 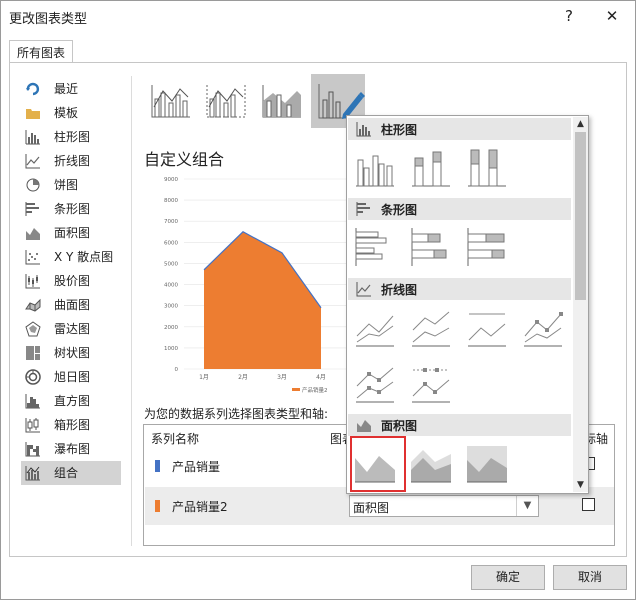 I want to click on y-tick-label: 9000, so click(x=171, y=180).